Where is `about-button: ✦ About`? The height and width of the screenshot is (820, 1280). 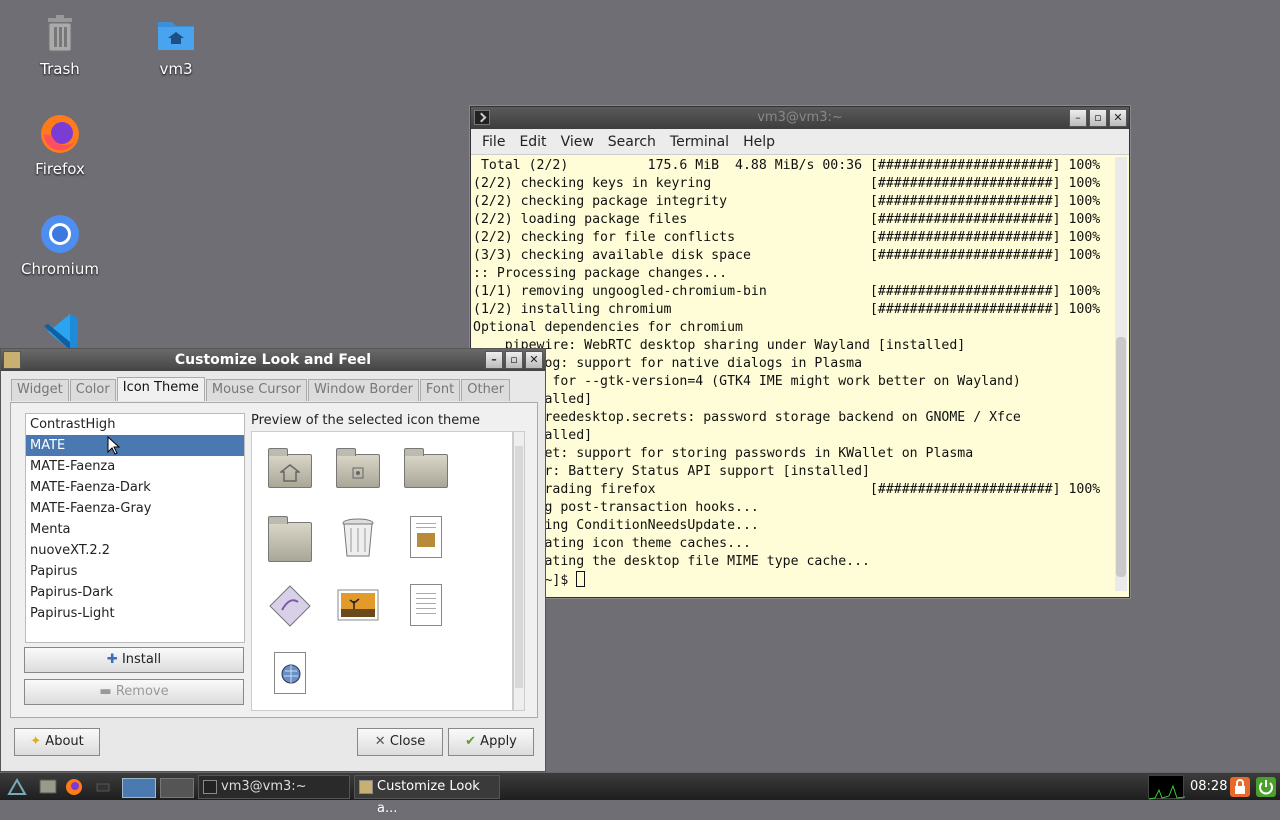 about-button: ✦ About is located at coordinates (57, 742).